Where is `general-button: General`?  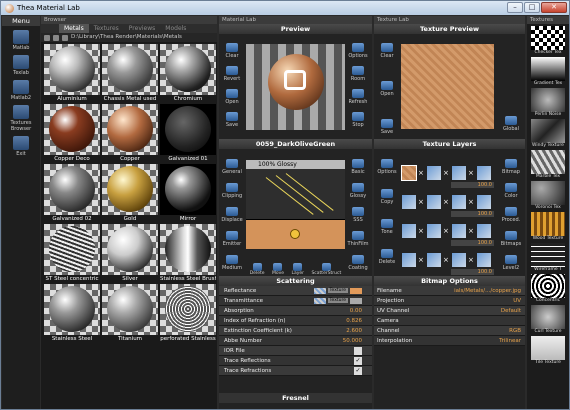
general-button: General is located at coordinates (232, 167).